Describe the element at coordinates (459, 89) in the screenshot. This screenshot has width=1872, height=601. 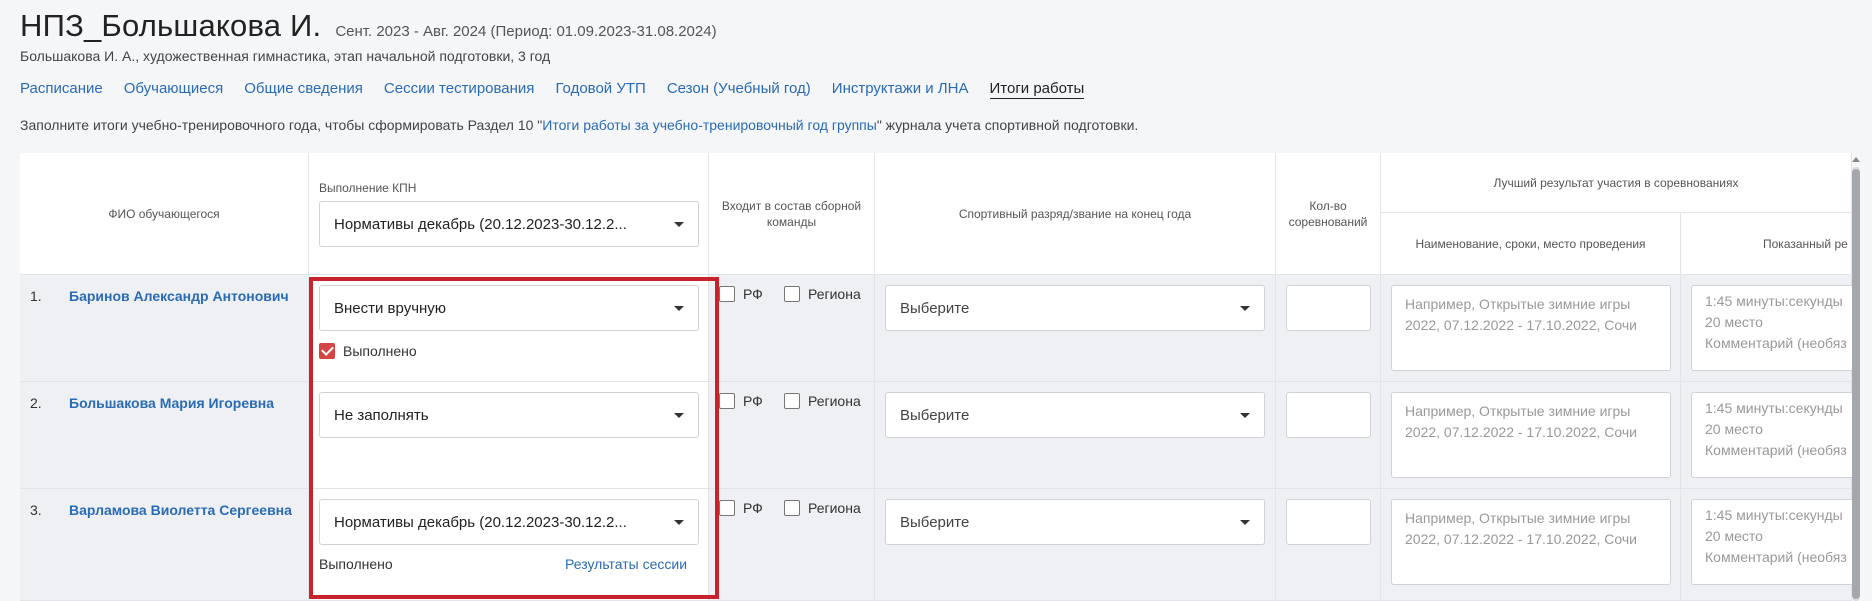
I see `tab-testing-sessions: Сессии тестирования` at that location.